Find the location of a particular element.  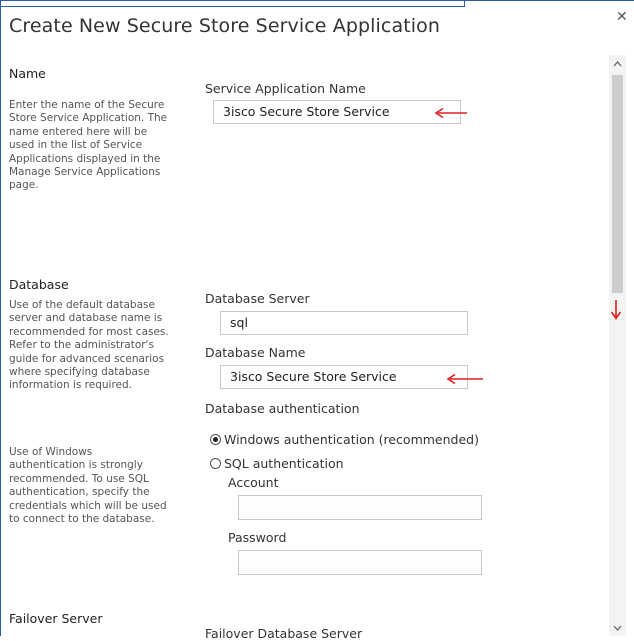

windows-auth-radio is located at coordinates (215, 439).